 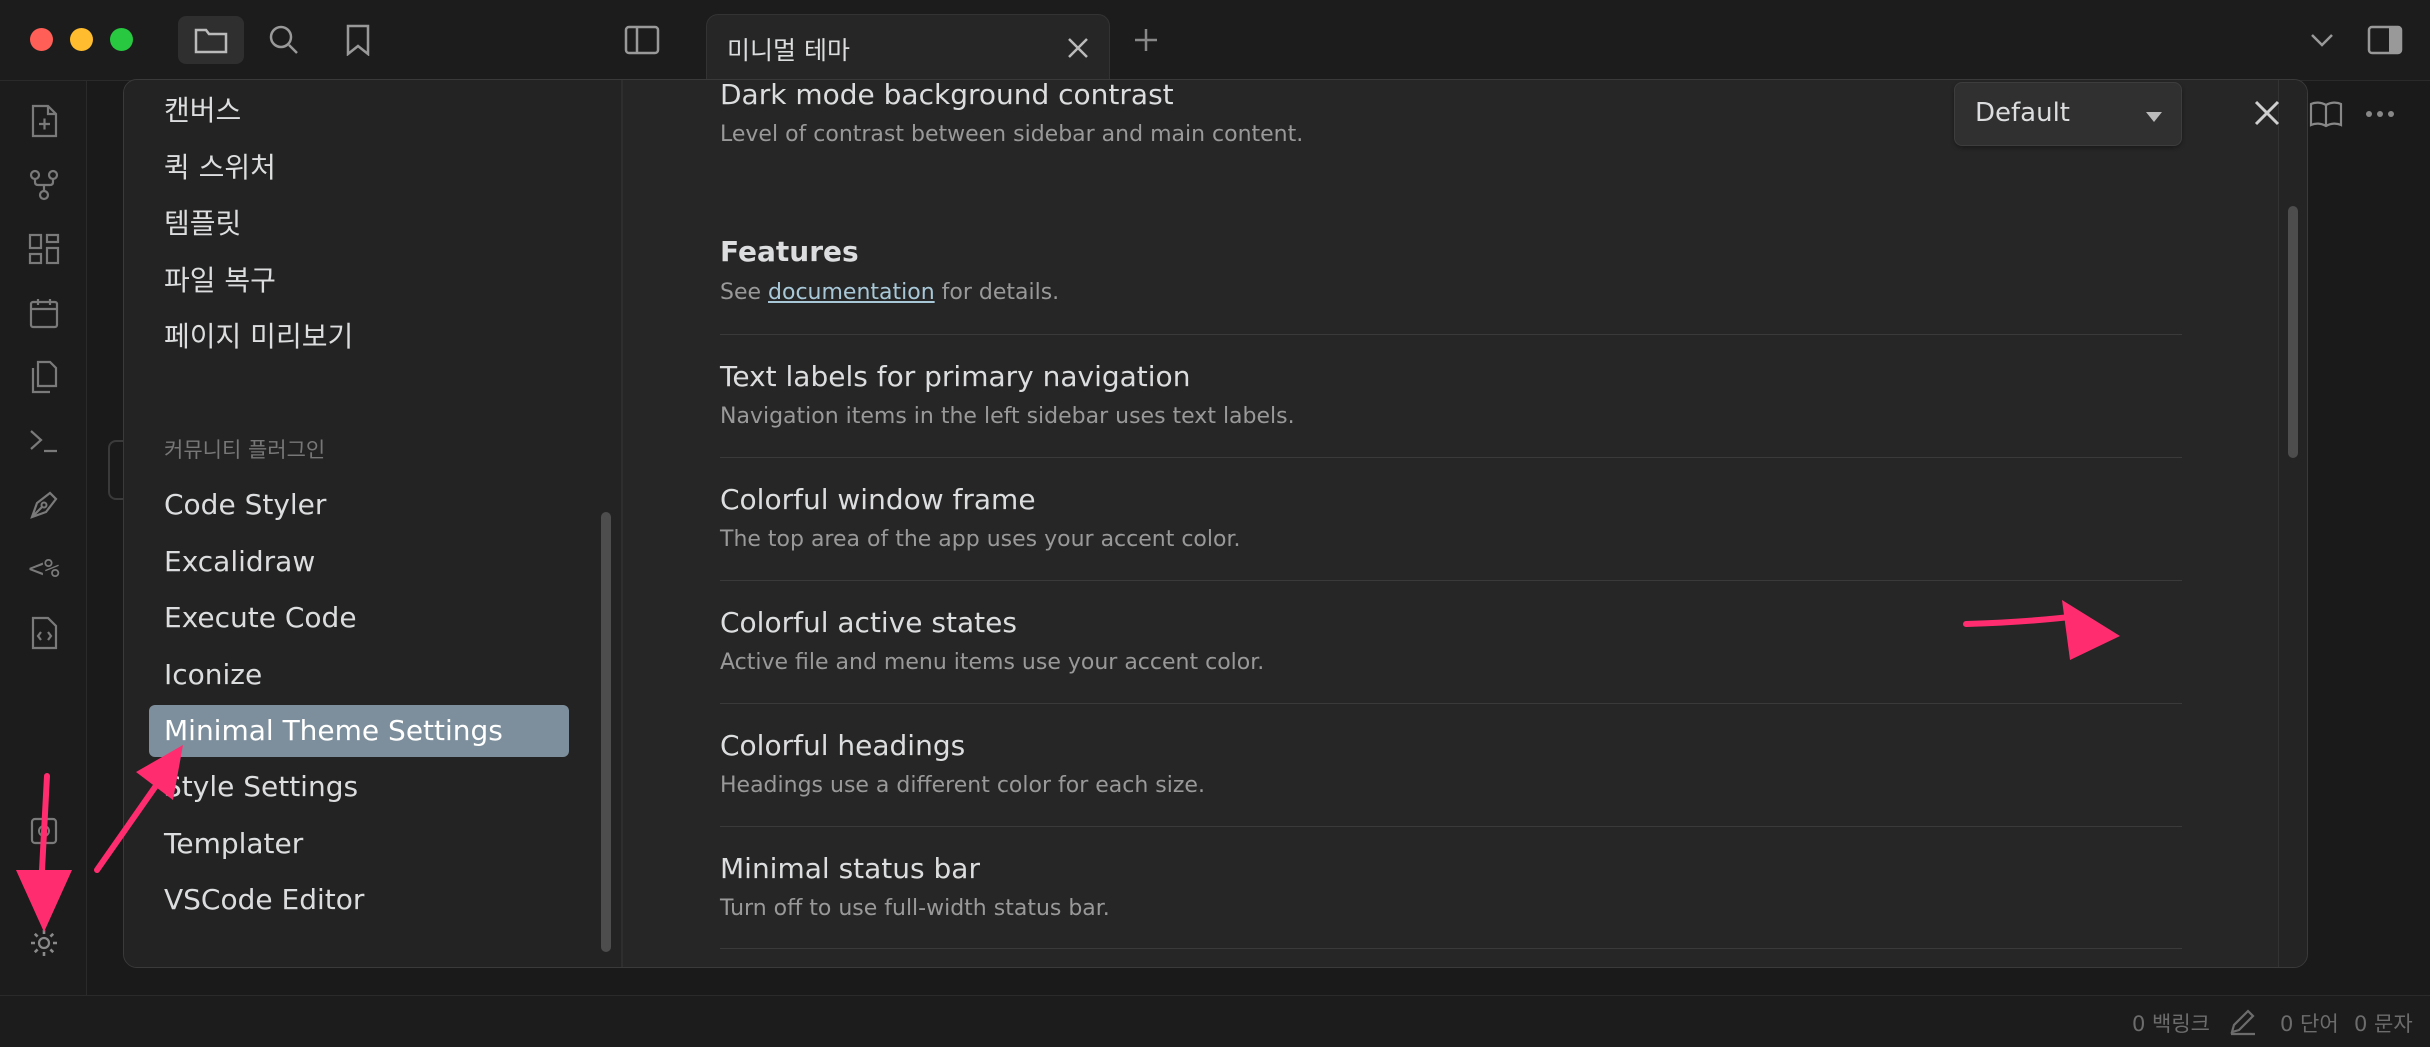 I want to click on dark-contrast-select: Default, so click(x=2068, y=114).